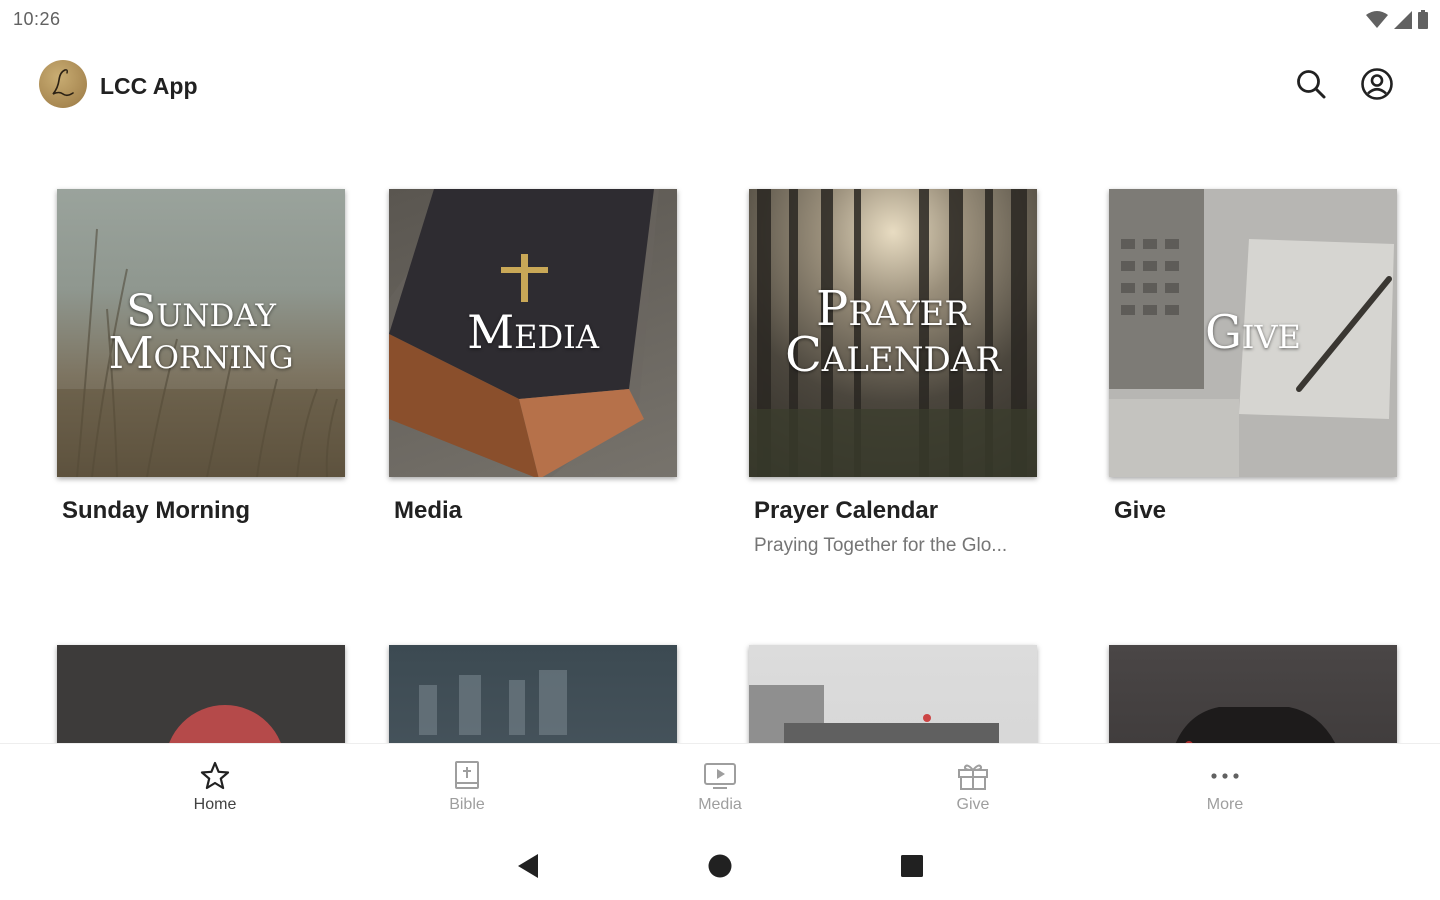 The height and width of the screenshot is (900, 1440). I want to click on back-triangle-icon, so click(528, 866).